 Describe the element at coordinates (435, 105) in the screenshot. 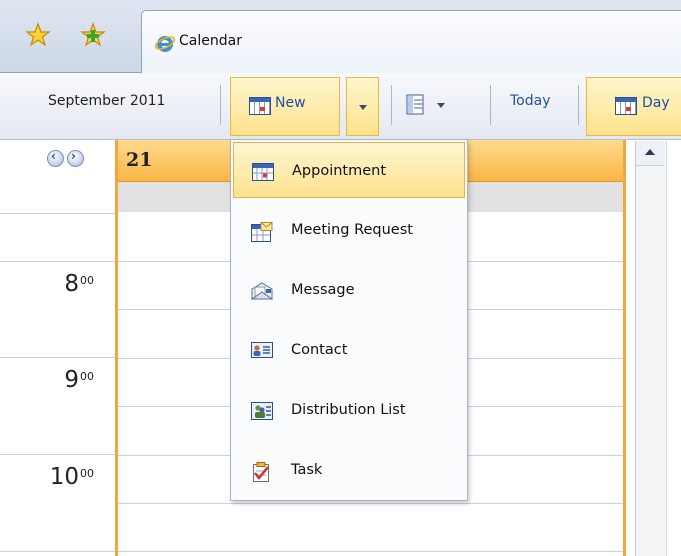

I see `view-mode-button` at that location.